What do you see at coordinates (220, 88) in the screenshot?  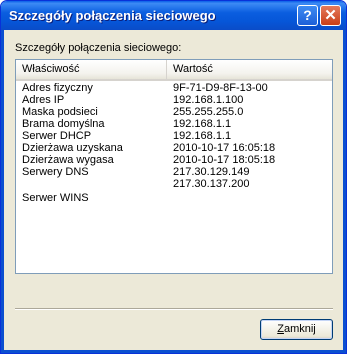 I see `property-value: 9F-71-D9-8F-13-00` at bounding box center [220, 88].